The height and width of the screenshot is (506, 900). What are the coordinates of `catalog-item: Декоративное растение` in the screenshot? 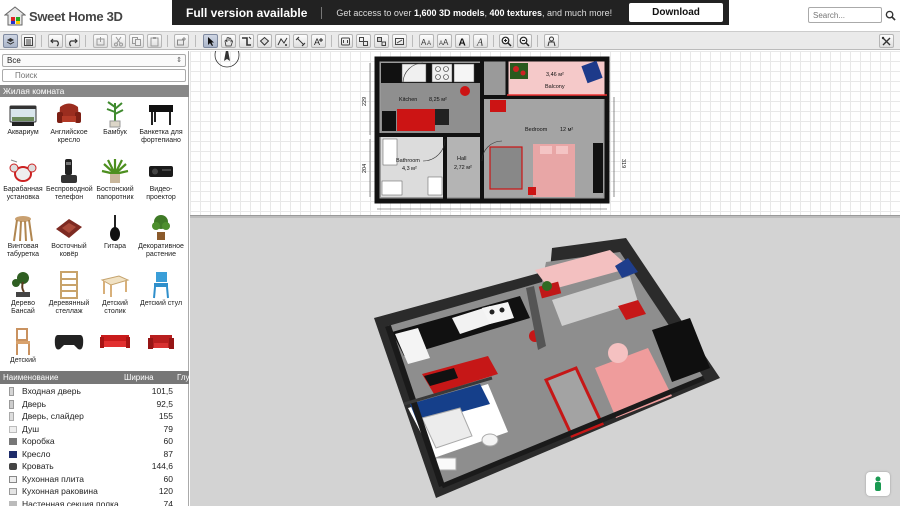 It's located at (161, 240).